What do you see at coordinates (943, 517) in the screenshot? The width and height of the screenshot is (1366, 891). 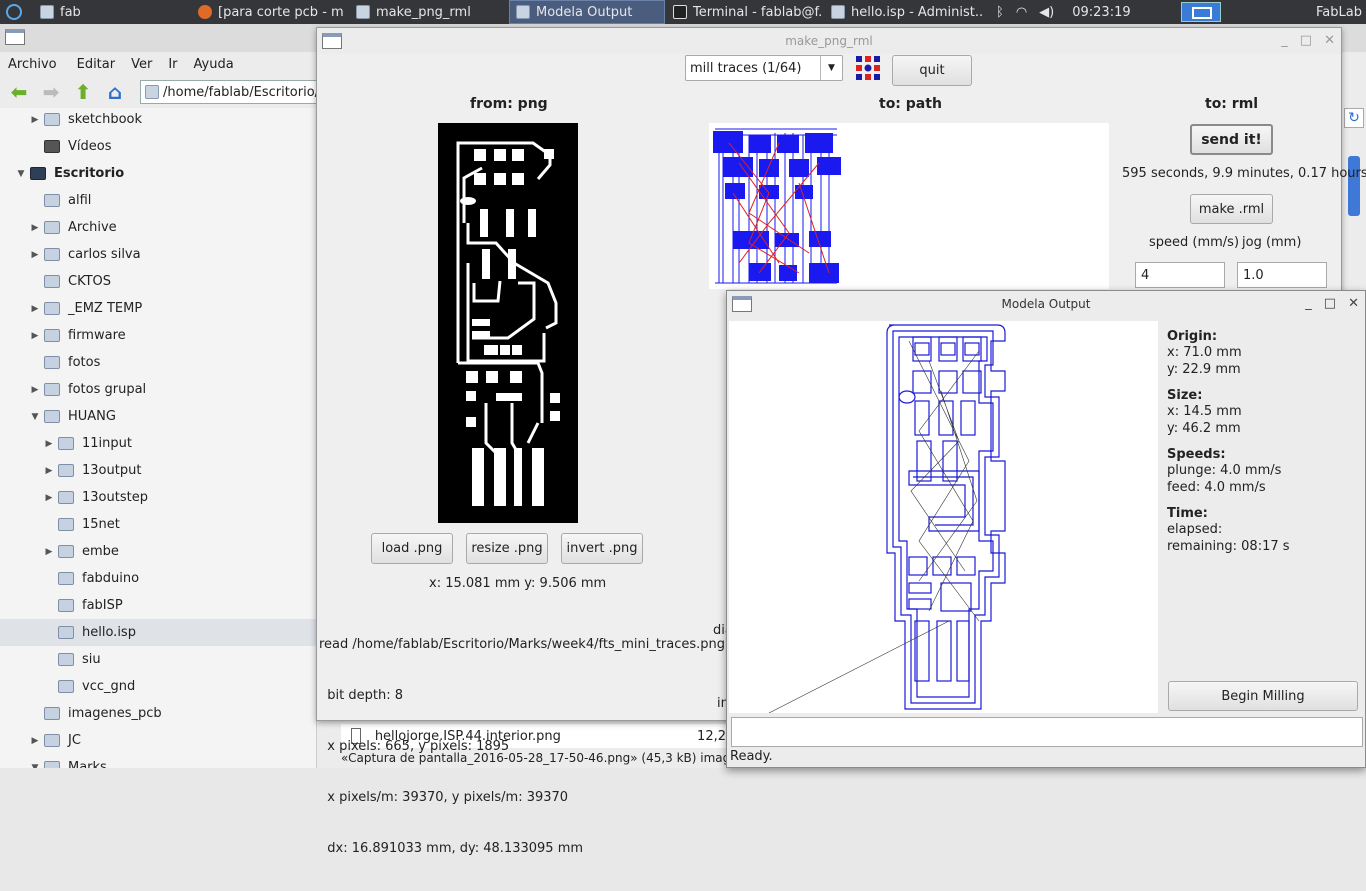 I see `toolpath-canvas` at bounding box center [943, 517].